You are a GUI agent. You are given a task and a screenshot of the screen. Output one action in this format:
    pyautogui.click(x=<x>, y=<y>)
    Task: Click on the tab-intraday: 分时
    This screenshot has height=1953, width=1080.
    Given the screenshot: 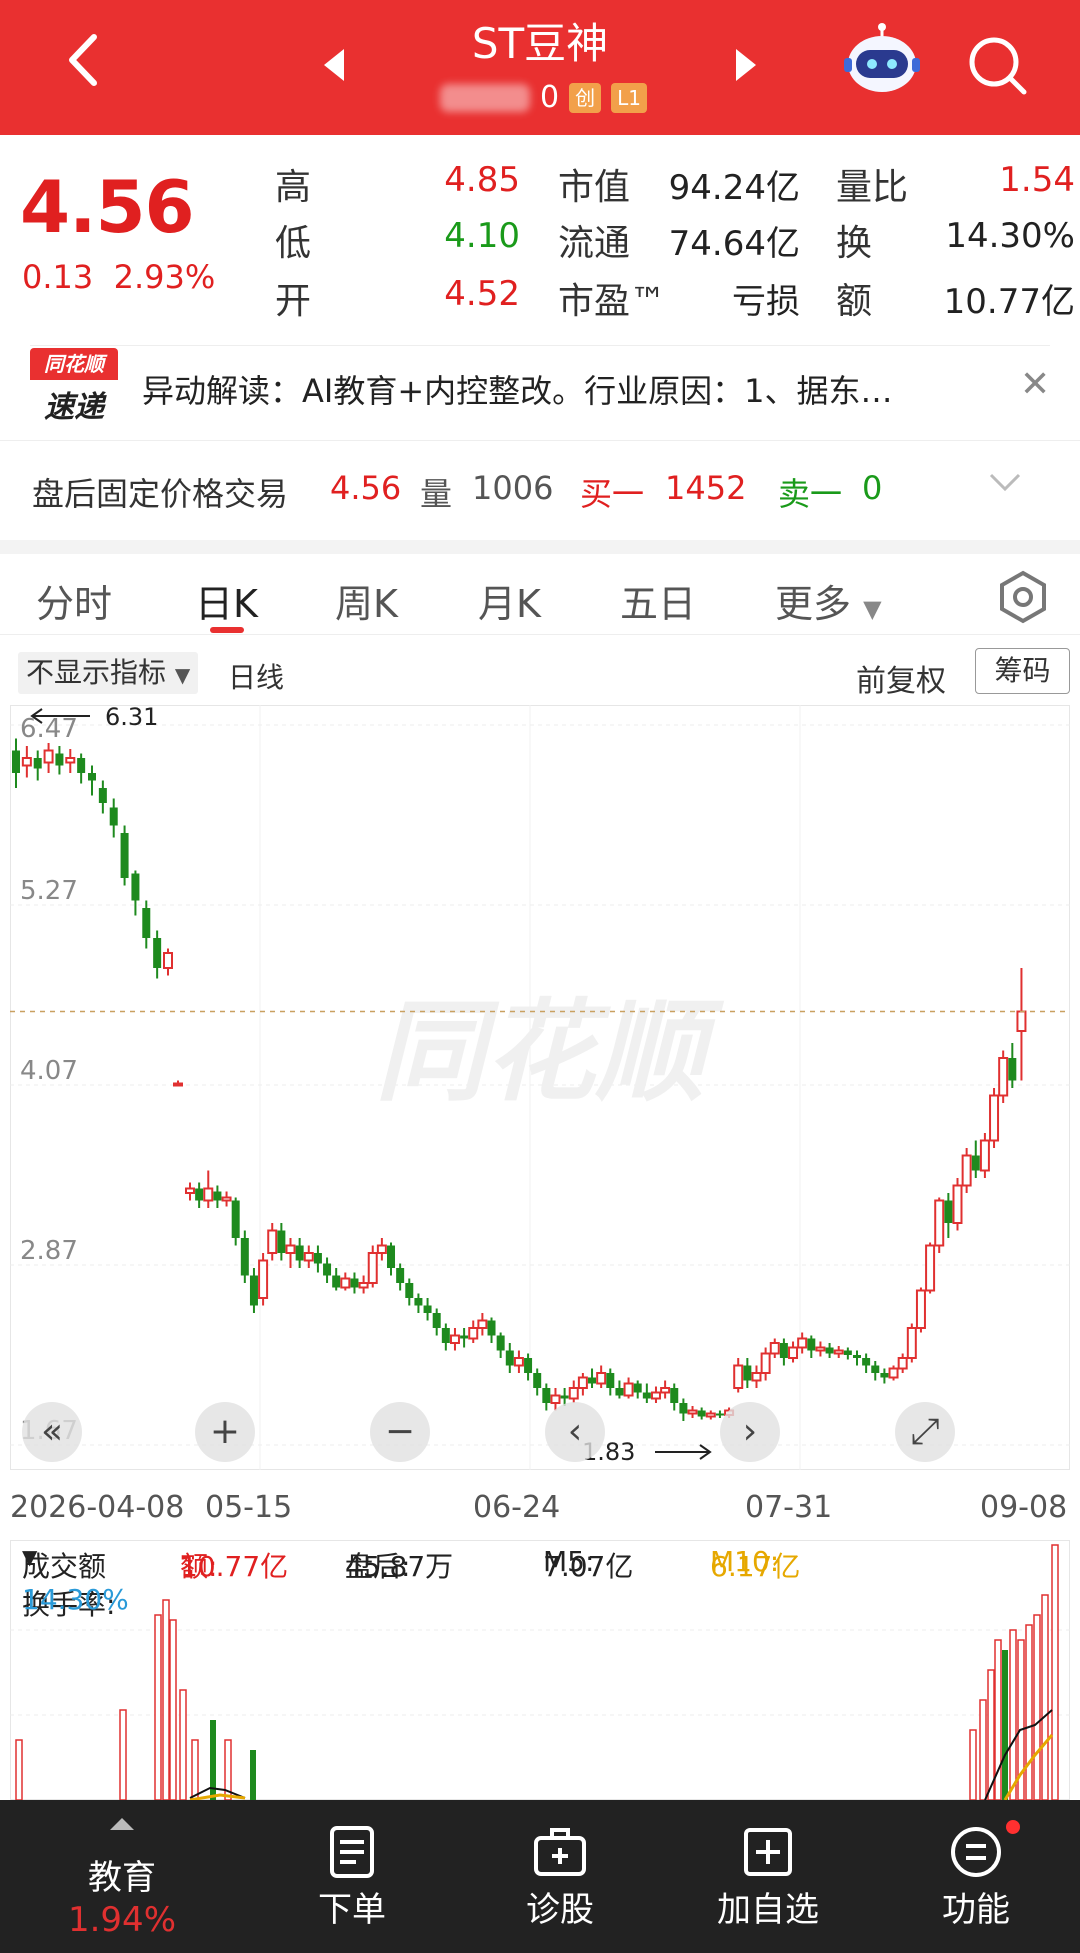 What is the action you would take?
    pyautogui.click(x=74, y=600)
    